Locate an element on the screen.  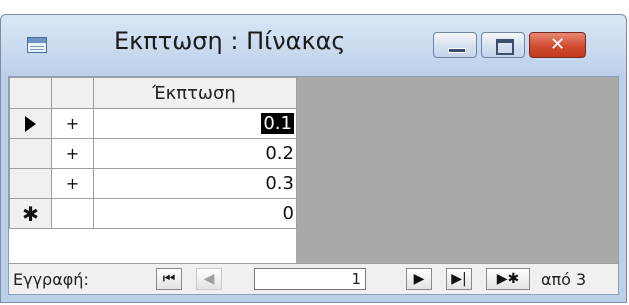
table-row: + 0.2 is located at coordinates (153, 153).